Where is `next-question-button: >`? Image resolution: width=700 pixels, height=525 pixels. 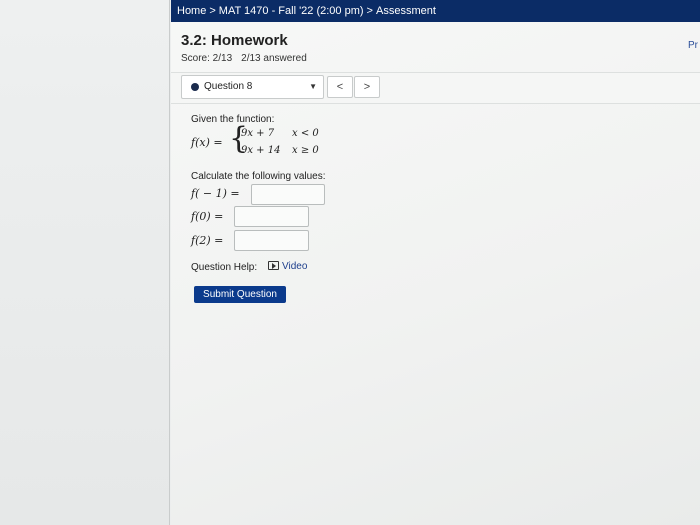 next-question-button: > is located at coordinates (367, 87).